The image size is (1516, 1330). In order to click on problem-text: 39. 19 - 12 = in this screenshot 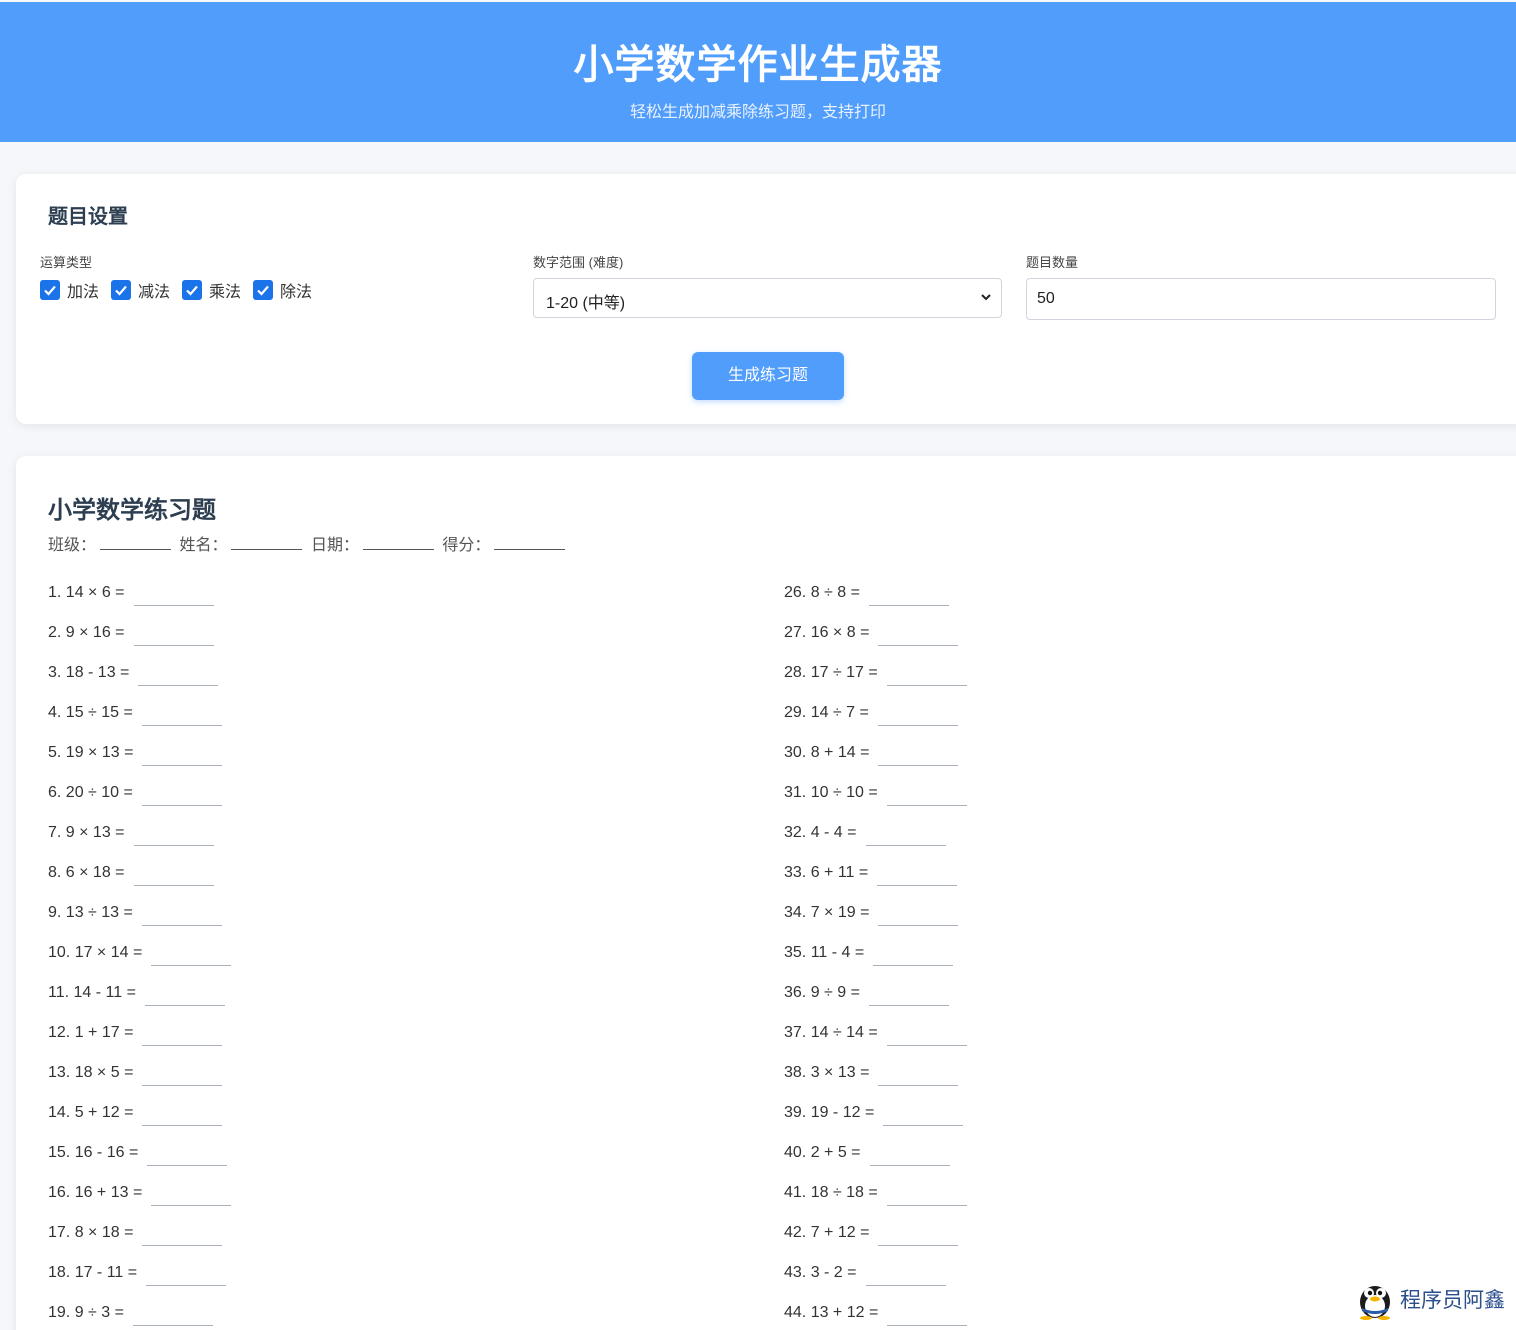, I will do `click(829, 1112)`.